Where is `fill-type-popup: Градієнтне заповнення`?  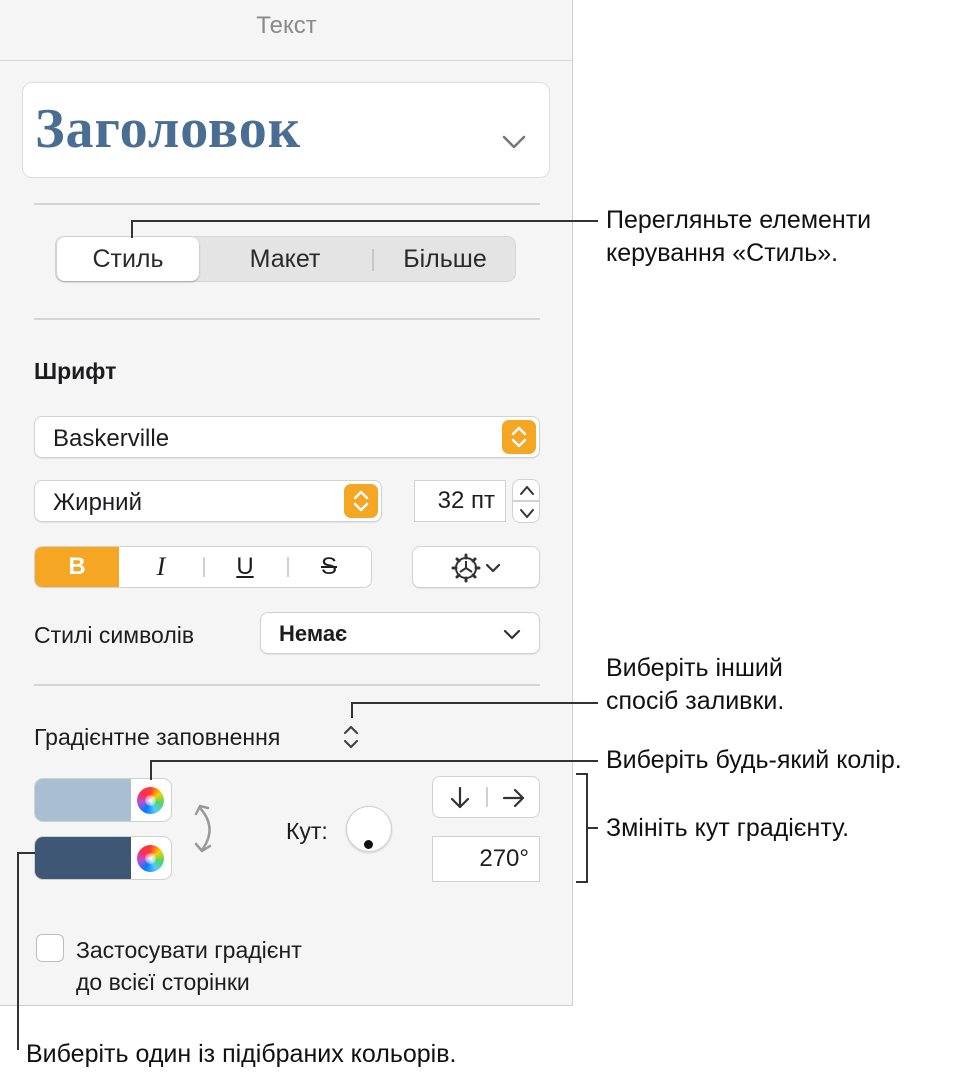 fill-type-popup: Градієнтне заповнення is located at coordinates (204, 738).